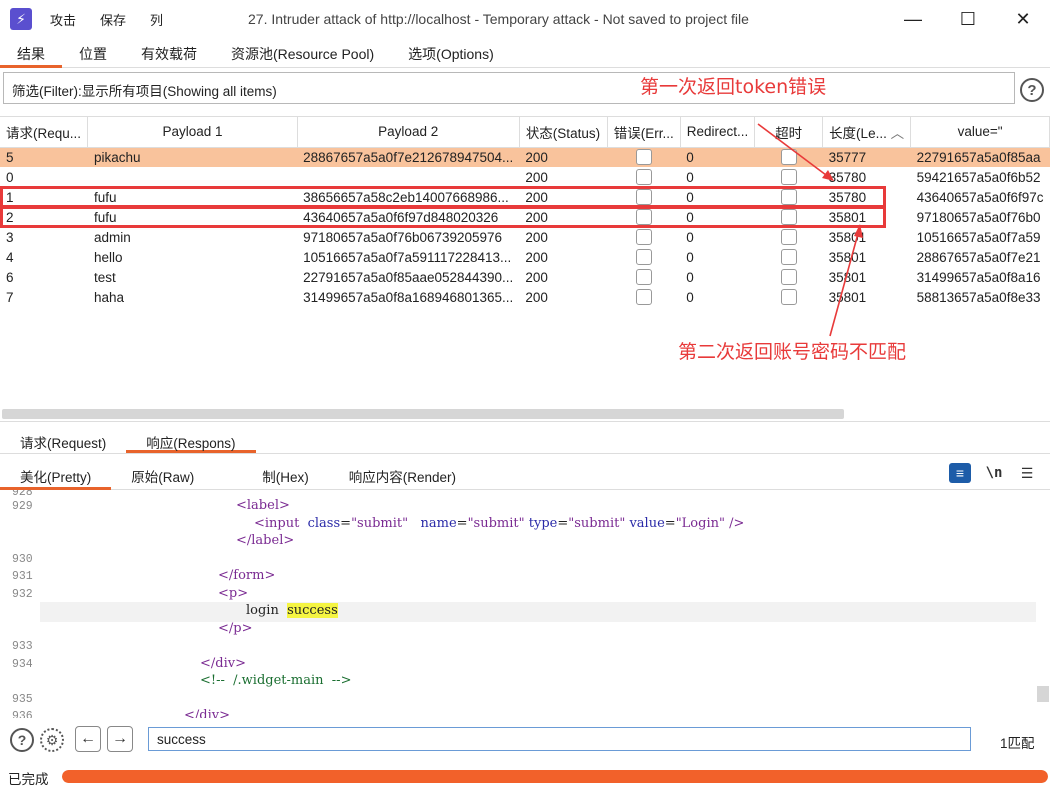 The height and width of the screenshot is (789, 1050). I want to click on code-line: <!-- /.widget-main -->, so click(518, 682).